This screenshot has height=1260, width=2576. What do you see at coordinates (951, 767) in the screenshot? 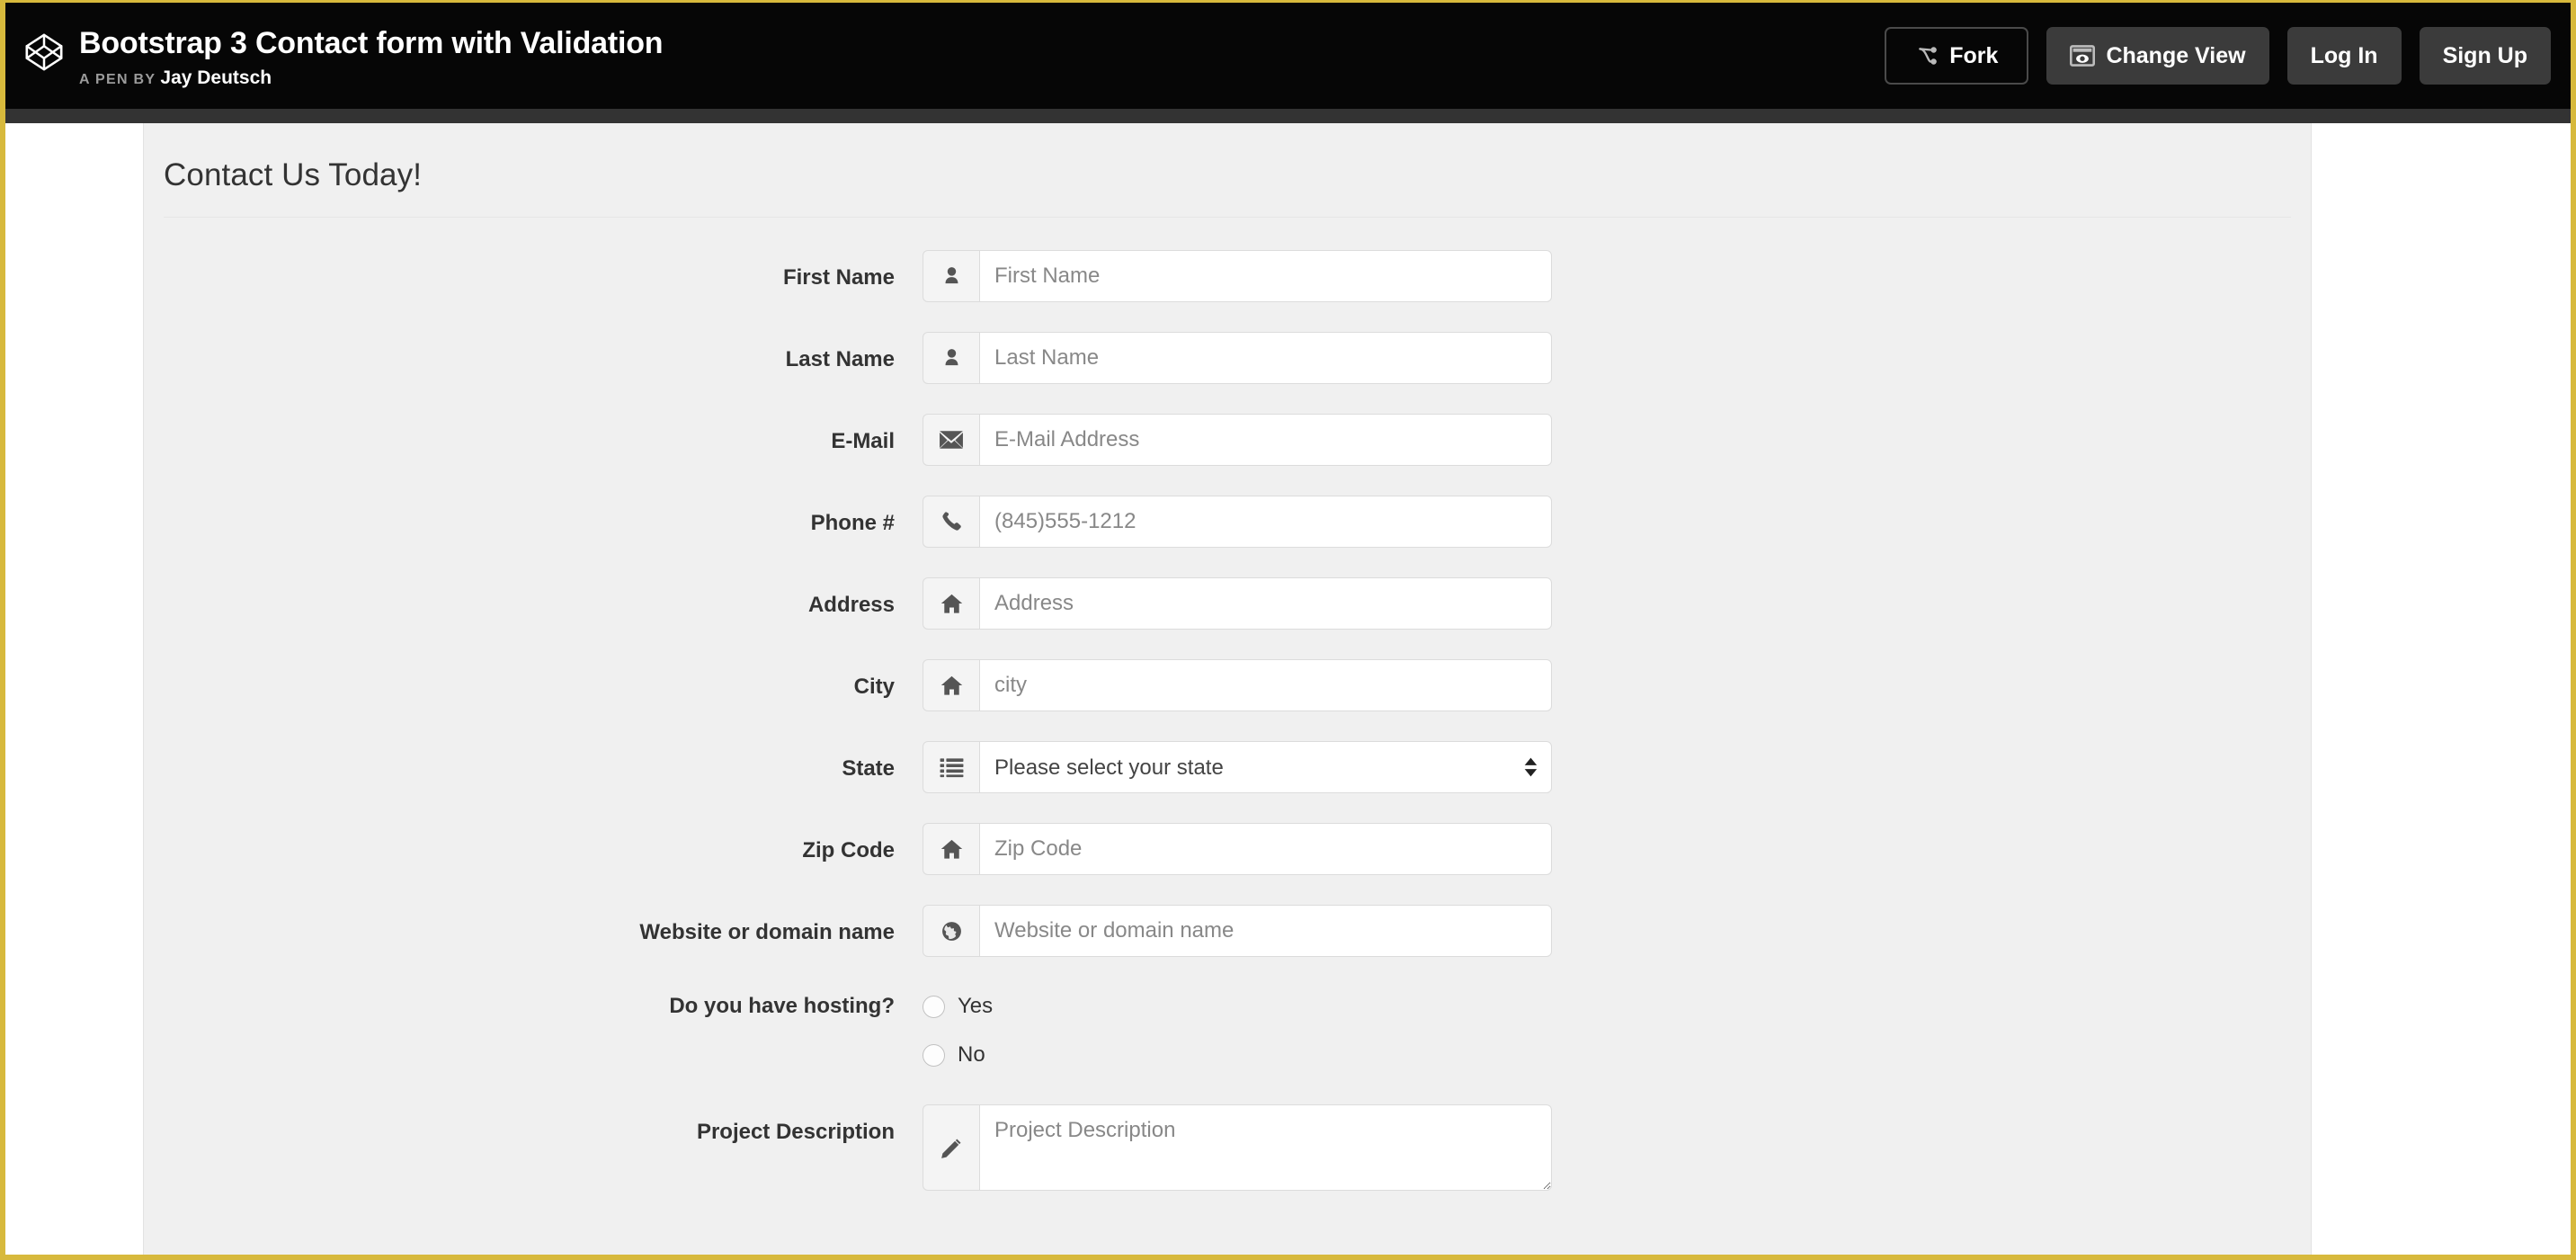
I see `list-icon` at bounding box center [951, 767].